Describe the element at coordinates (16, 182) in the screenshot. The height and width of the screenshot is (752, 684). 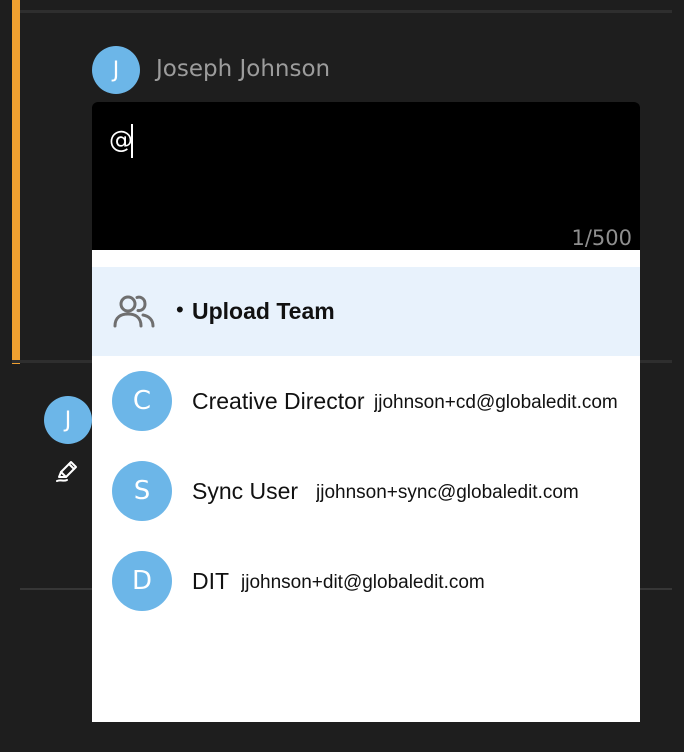
I see `active-comment-indicator` at that location.